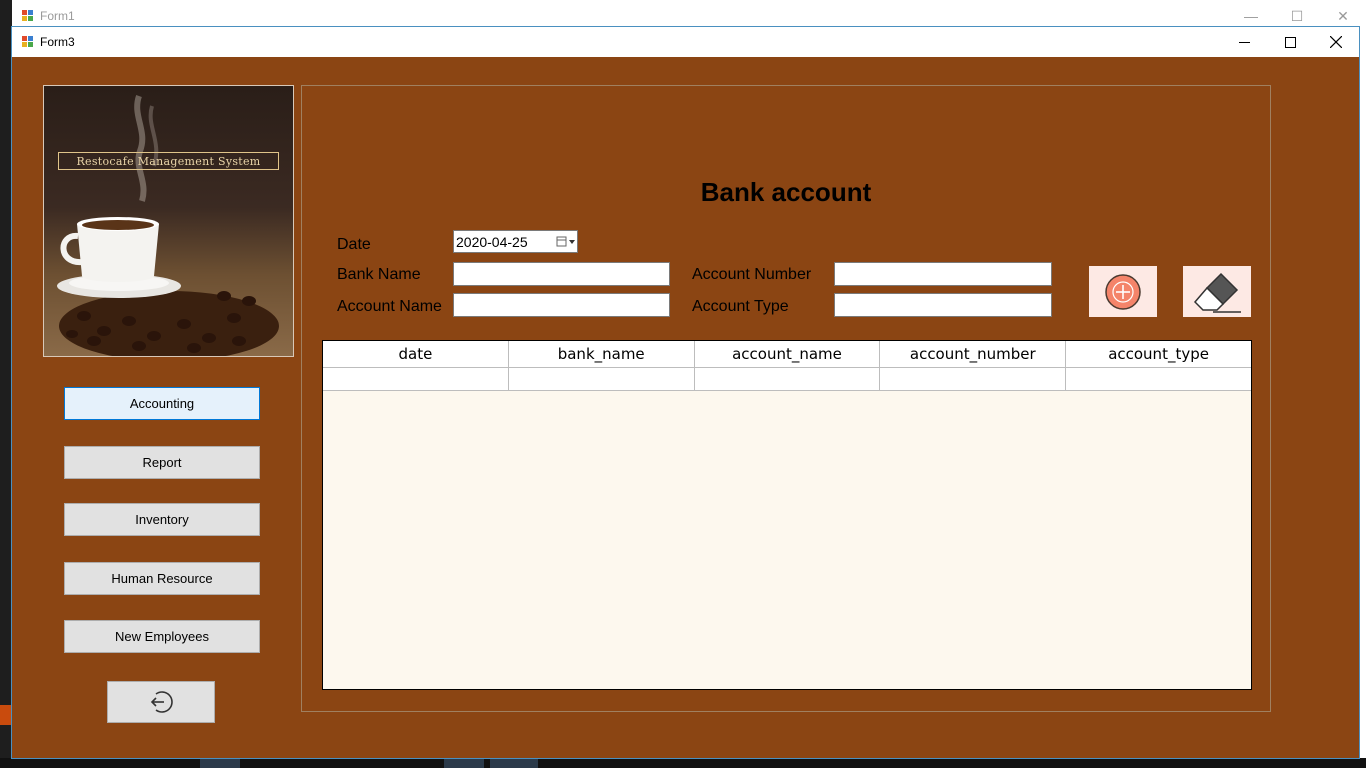 Image resolution: width=1366 pixels, height=768 pixels. Describe the element at coordinates (416, 354) in the screenshot. I see `column-header-date: date` at that location.